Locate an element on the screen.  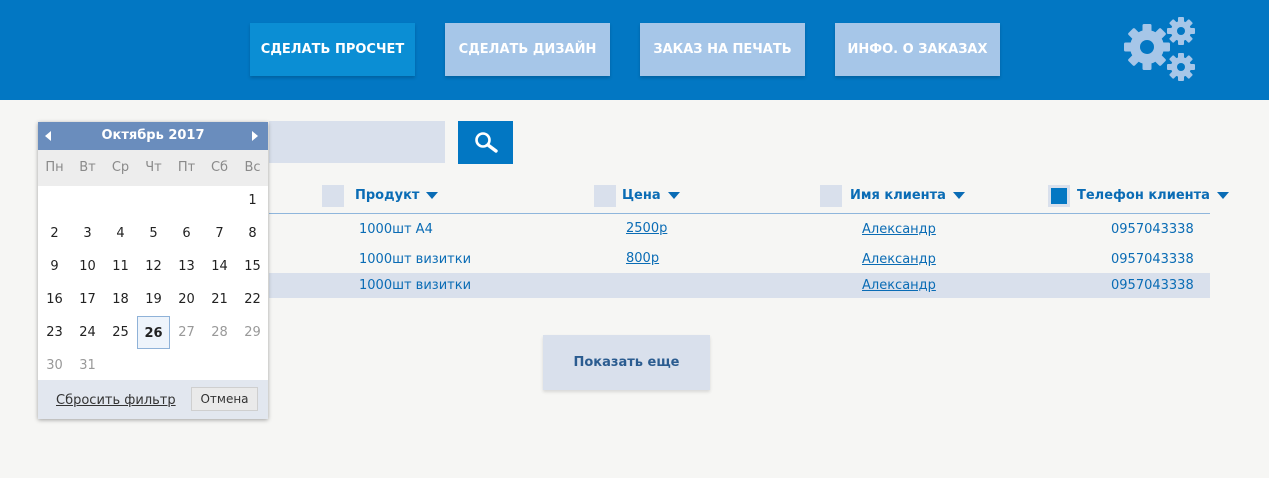
client-name-column-checkbox is located at coordinates (831, 196).